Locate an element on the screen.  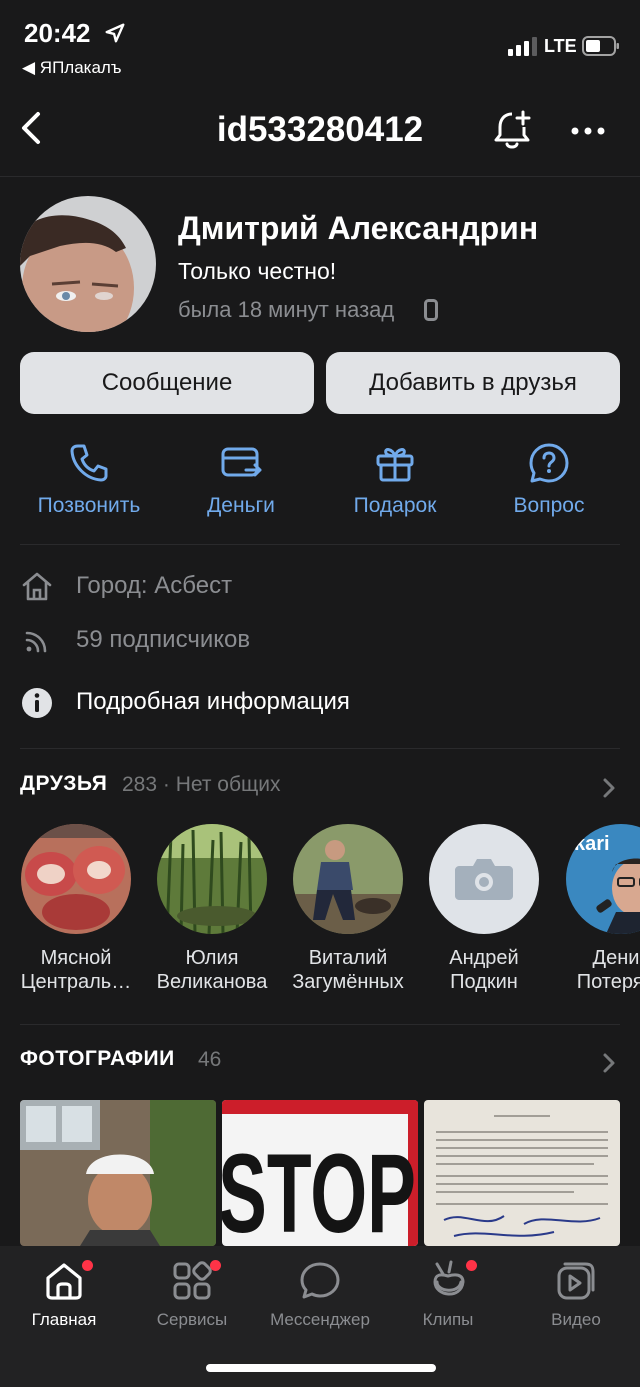
friend-item: Андрей Подкин is located at coordinates (484, 909).